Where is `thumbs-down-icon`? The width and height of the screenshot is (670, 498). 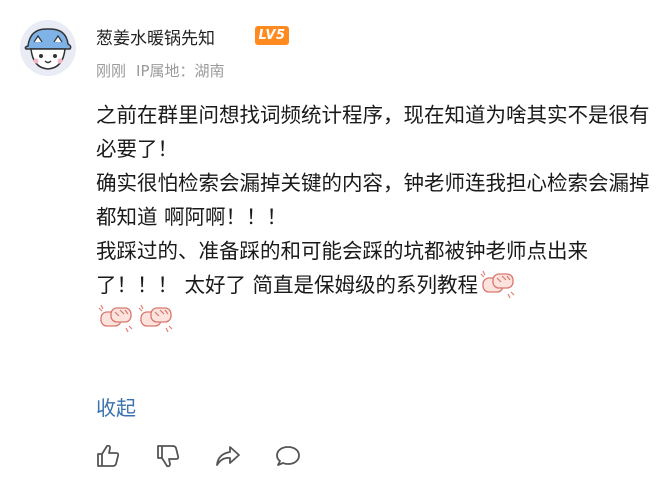
thumbs-down-icon is located at coordinates (168, 456).